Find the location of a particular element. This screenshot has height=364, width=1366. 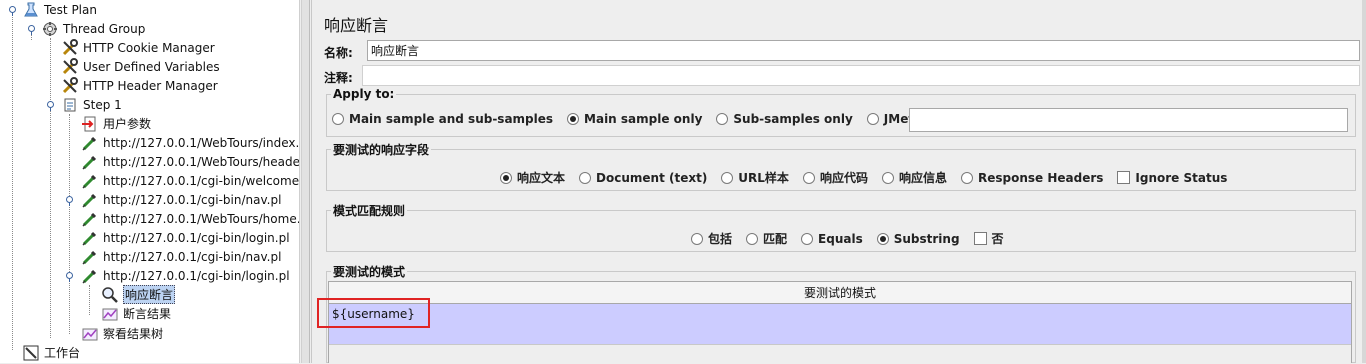

patterns-column-header: 要测试的模式 is located at coordinates (840, 293).